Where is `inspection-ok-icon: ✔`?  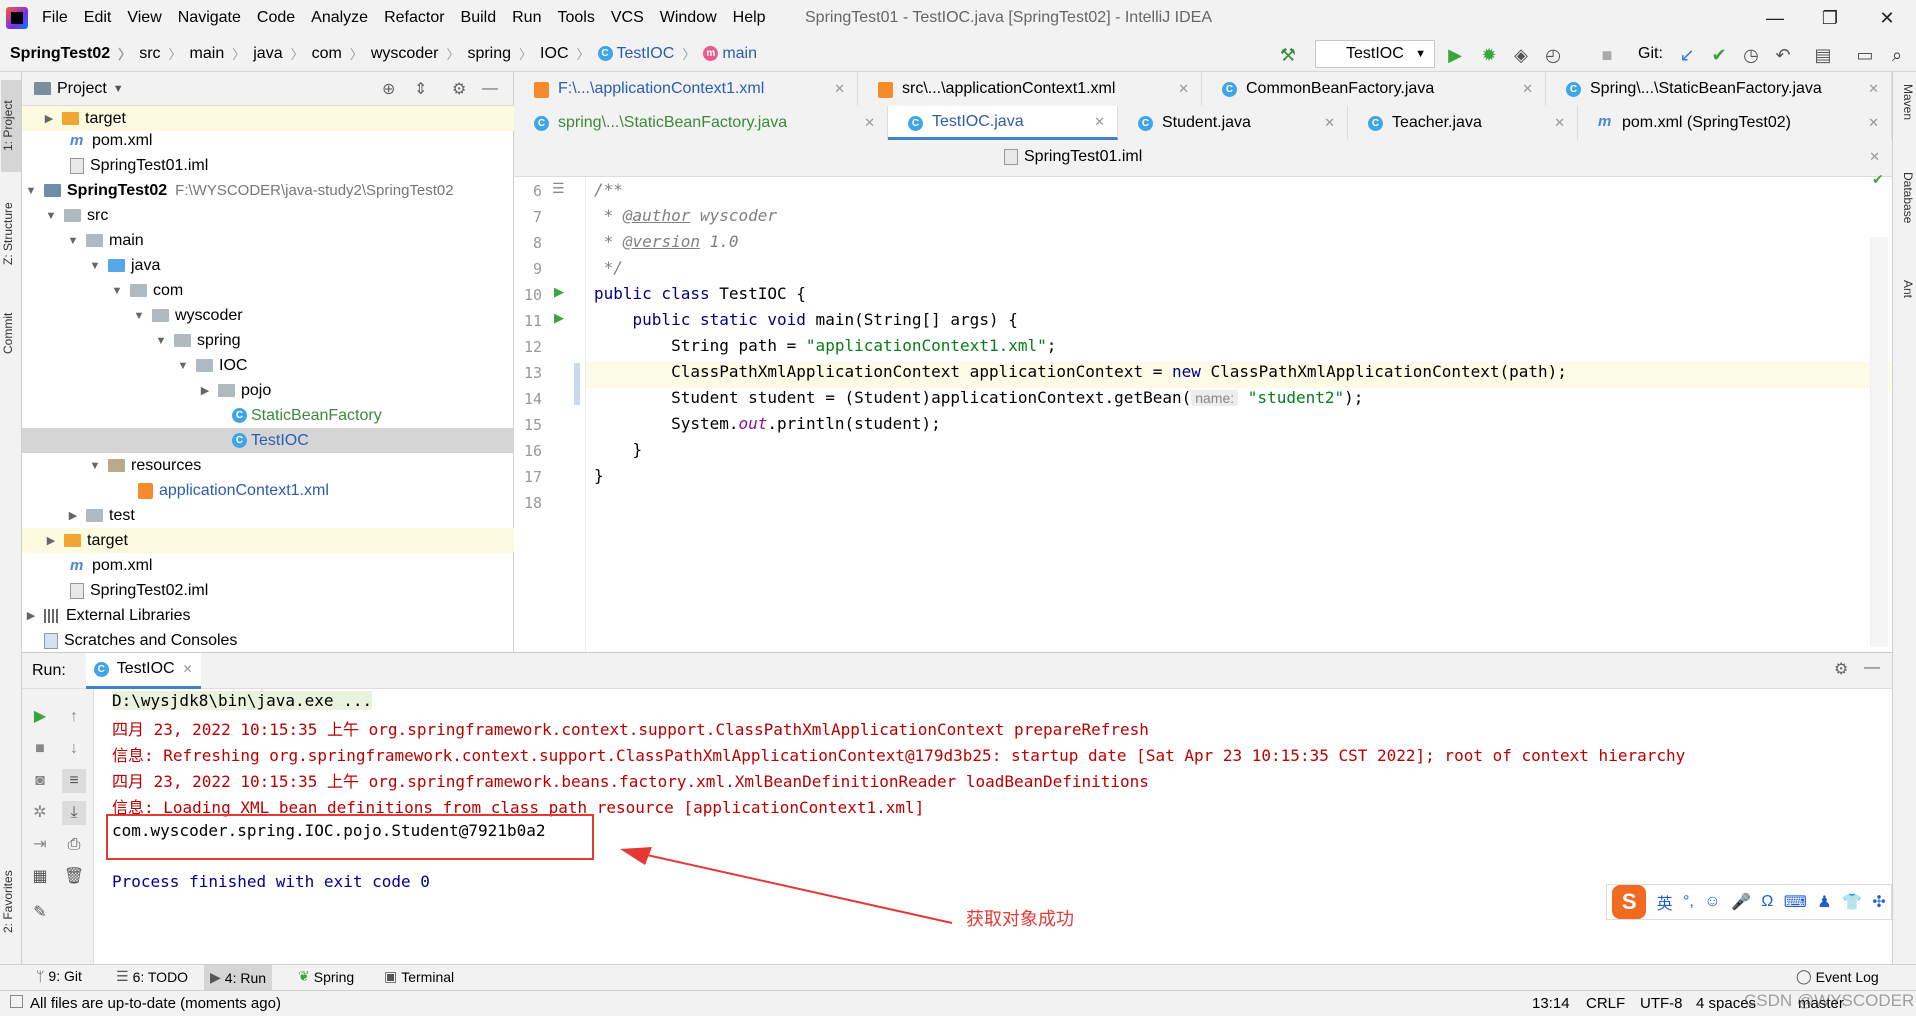 inspection-ok-icon: ✔ is located at coordinates (1878, 179).